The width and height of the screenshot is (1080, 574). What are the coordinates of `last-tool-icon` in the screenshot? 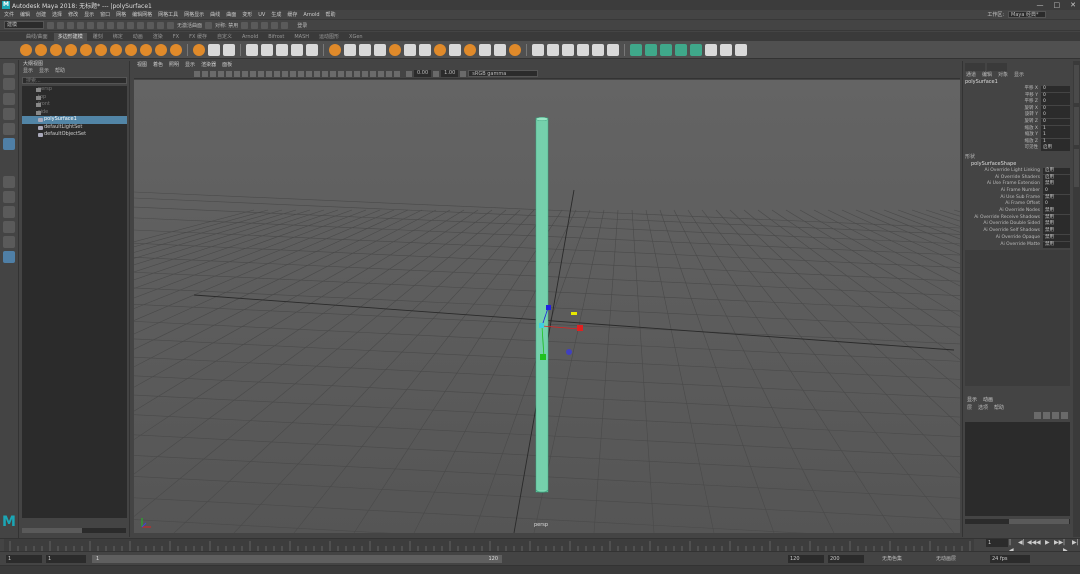 It's located at (9, 182).